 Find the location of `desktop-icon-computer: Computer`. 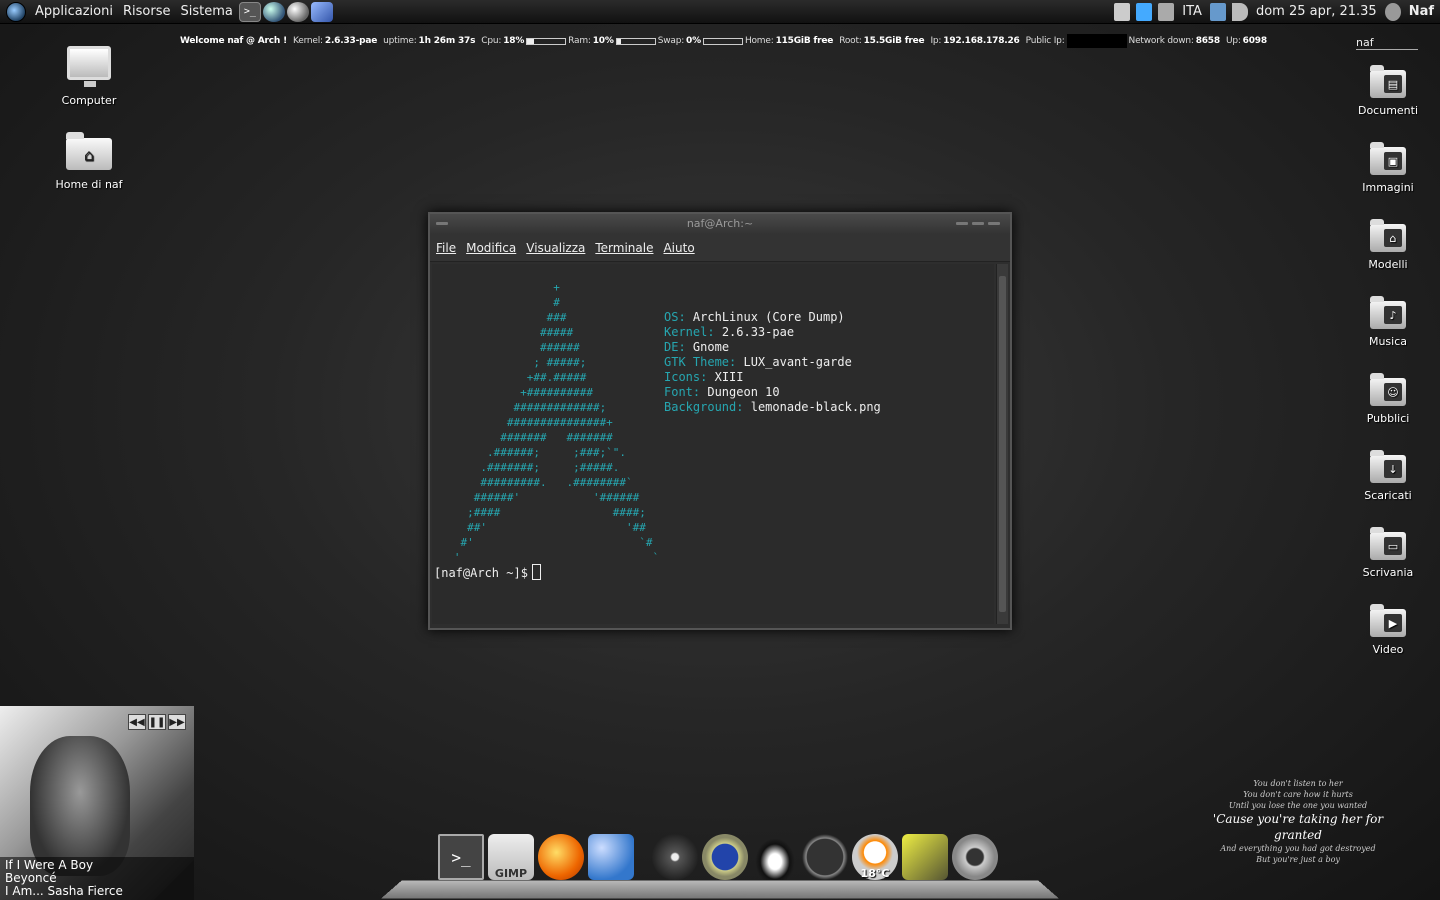

desktop-icon-computer: Computer is located at coordinates (89, 76).